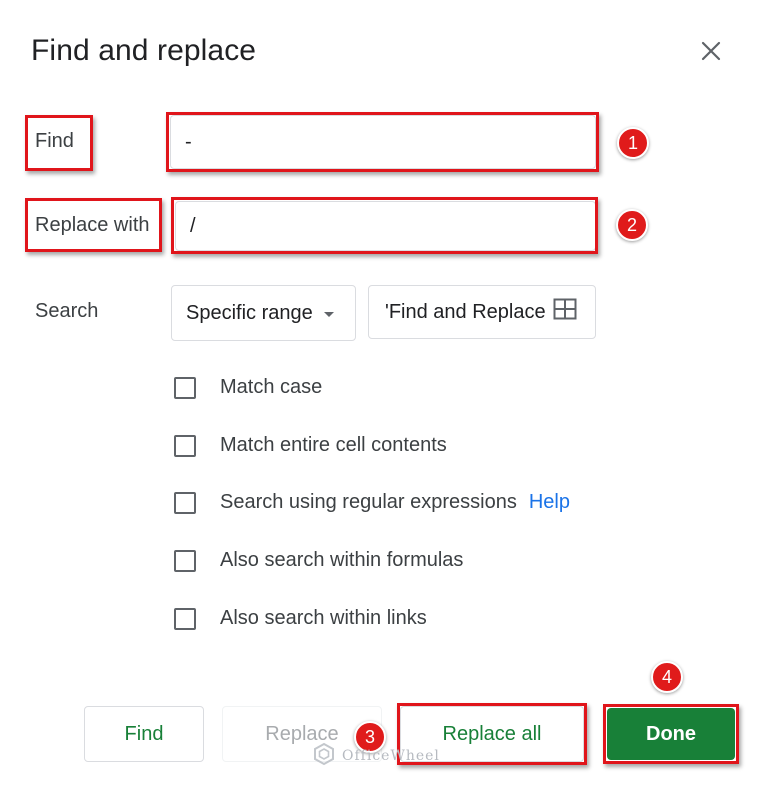 The width and height of the screenshot is (767, 793). I want to click on option-regex: Search using regular expressions Help, so click(372, 502).